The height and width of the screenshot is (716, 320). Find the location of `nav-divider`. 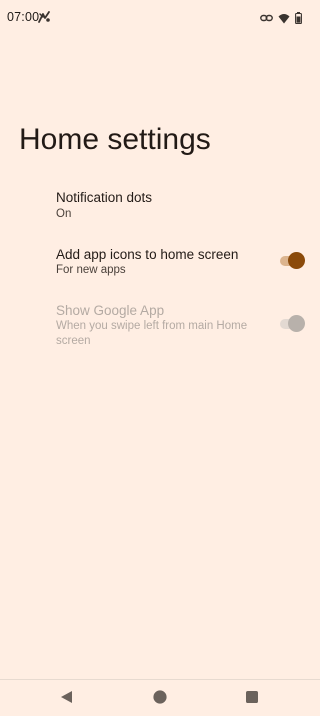

nav-divider is located at coordinates (160, 679).